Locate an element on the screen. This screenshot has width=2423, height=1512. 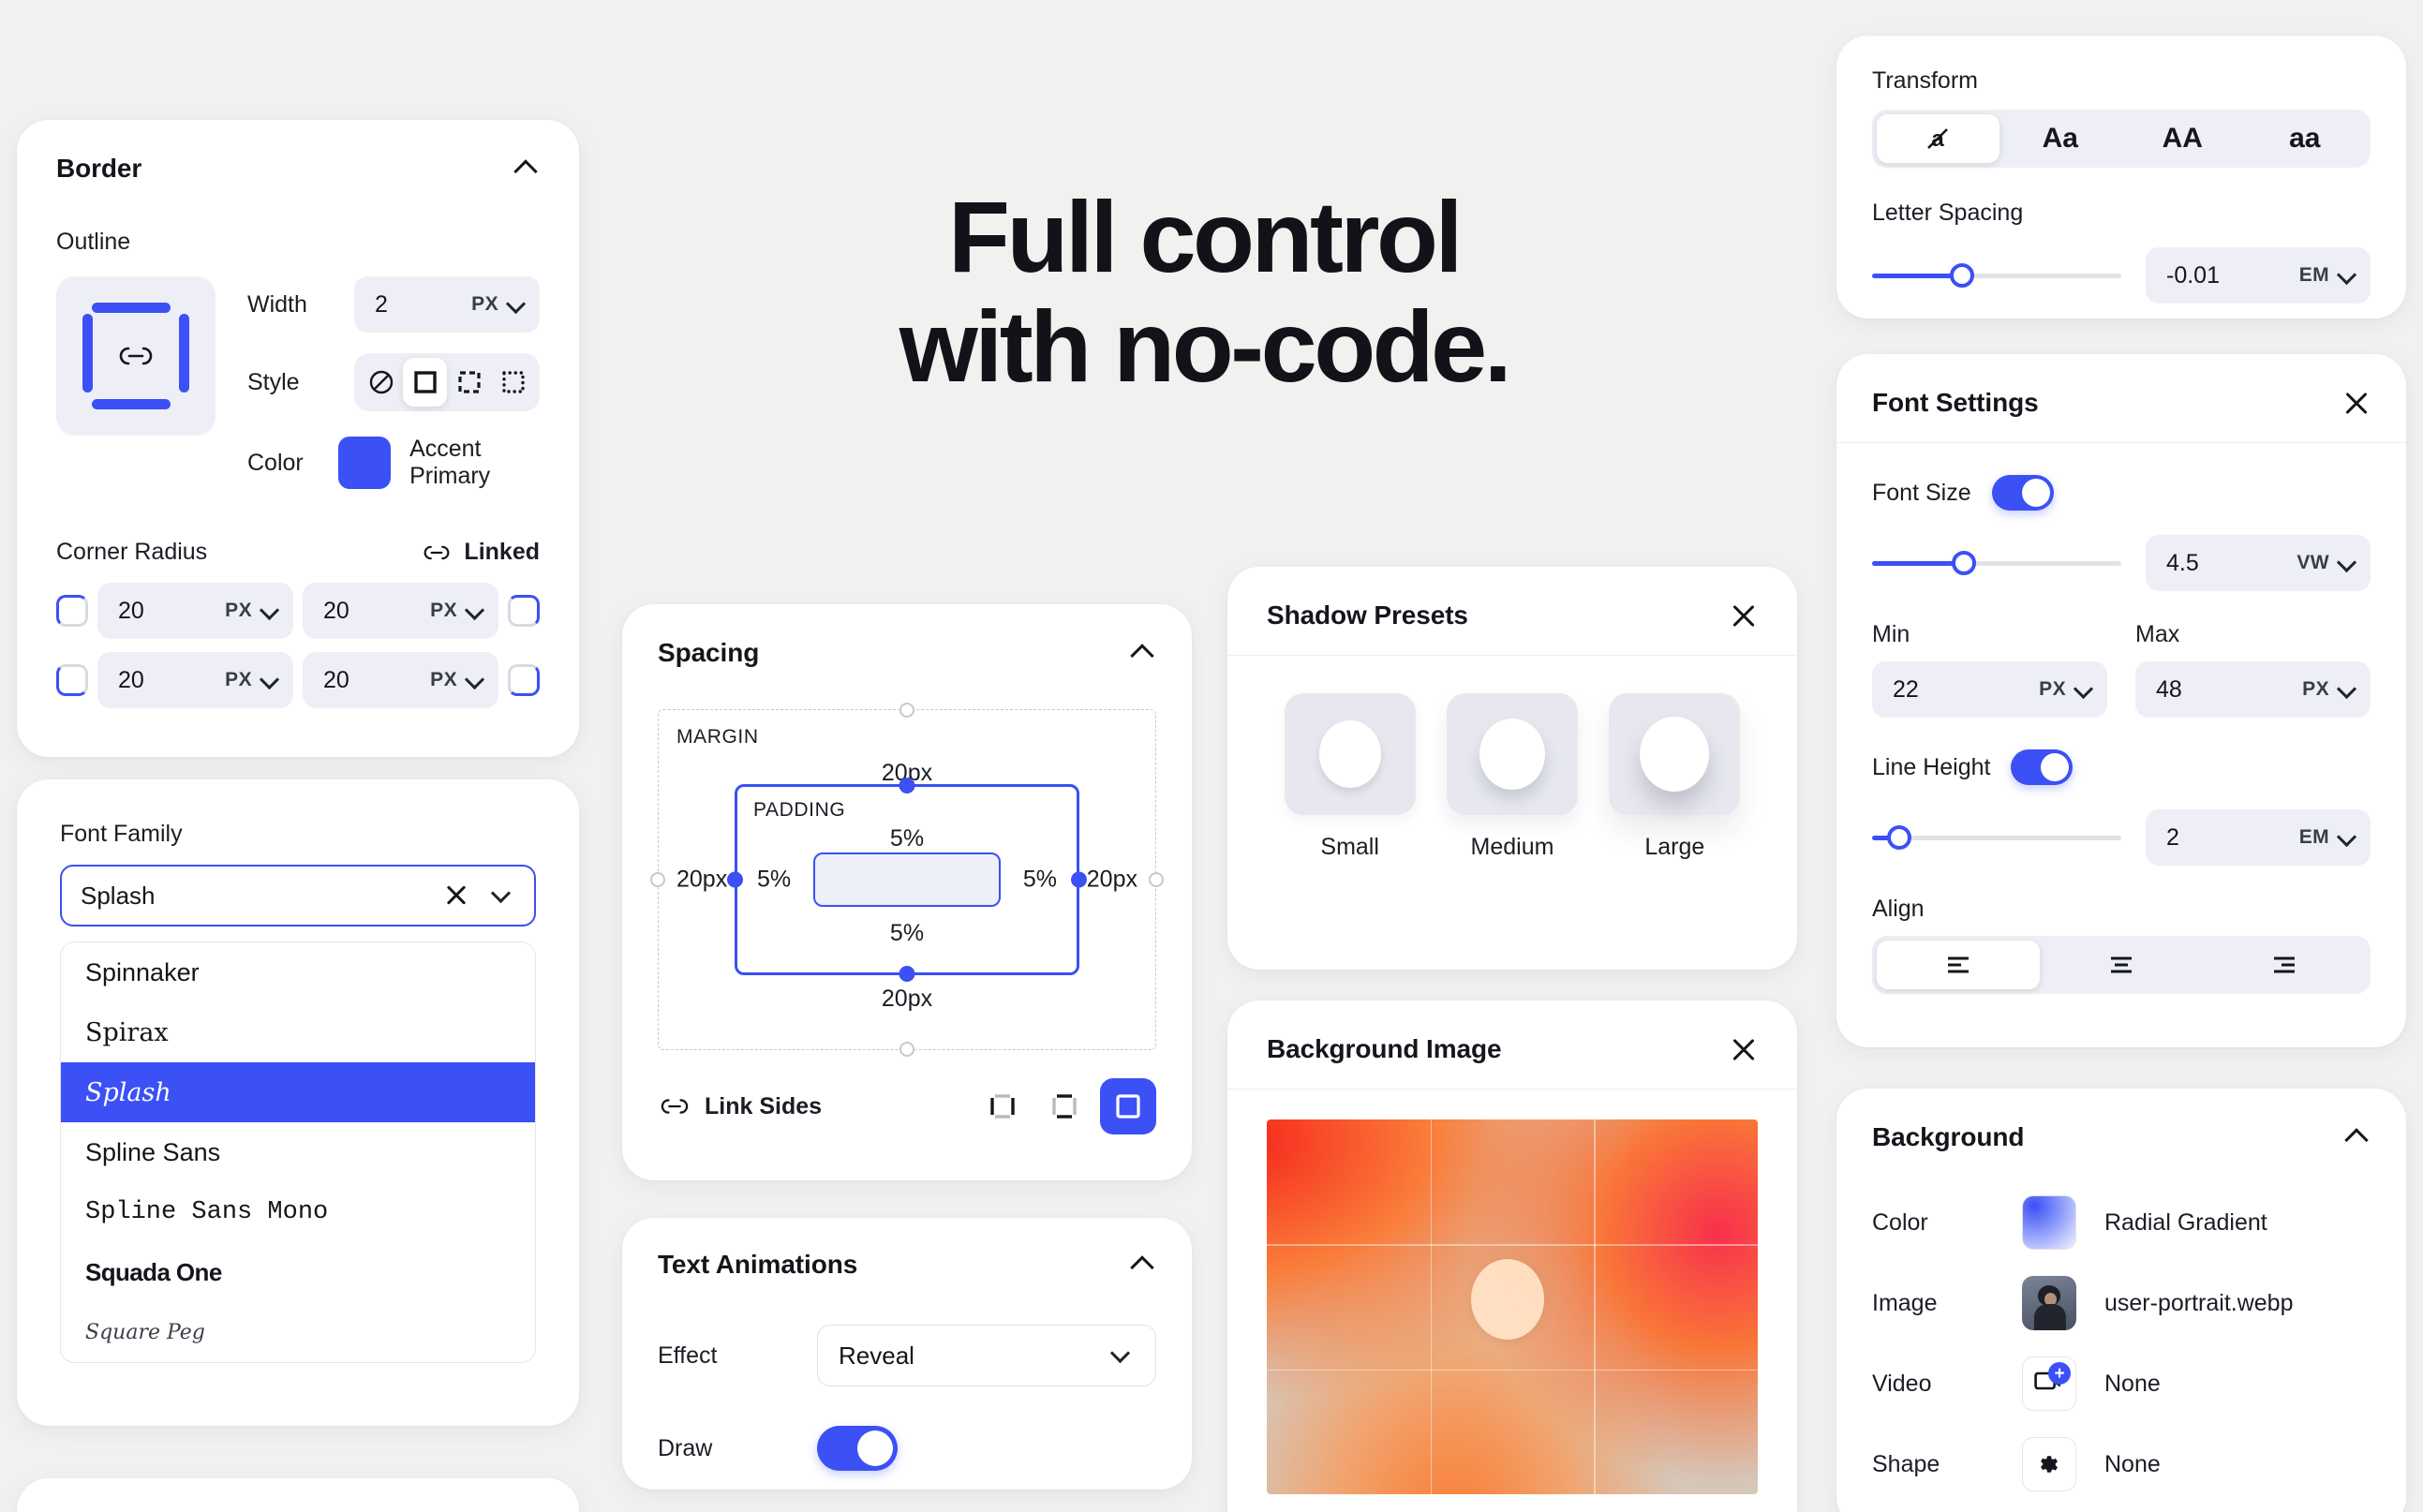
padding-right-value: 5% is located at coordinates (1040, 880).